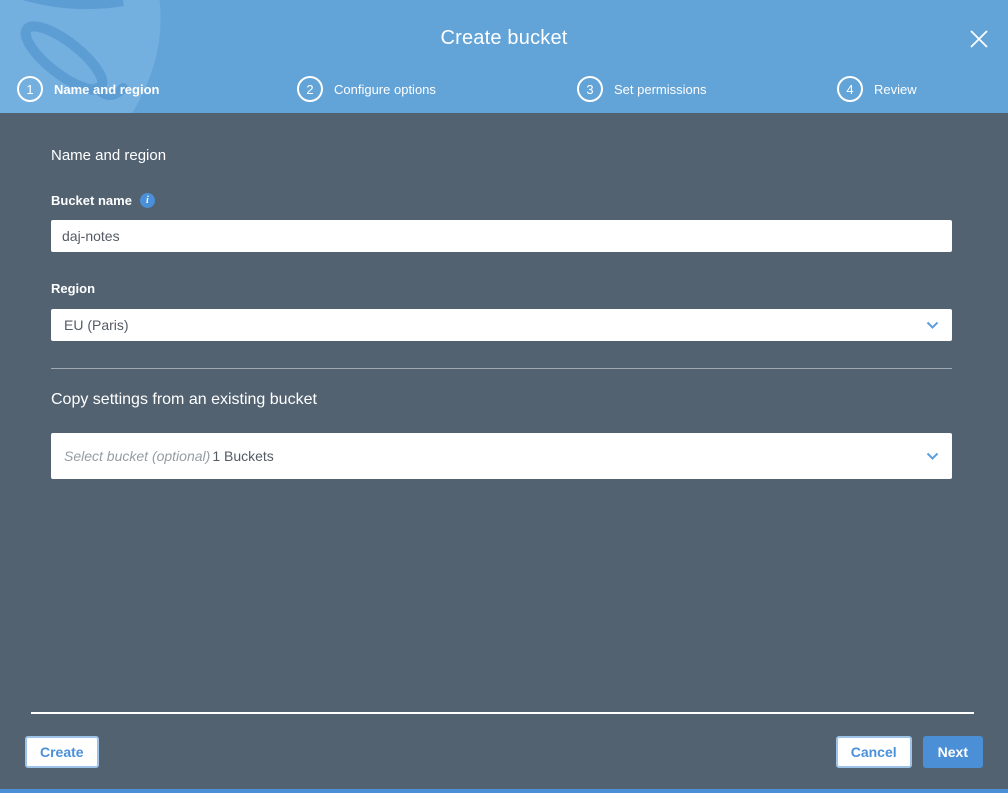  What do you see at coordinates (501, 368) in the screenshot?
I see `section-divider` at bounding box center [501, 368].